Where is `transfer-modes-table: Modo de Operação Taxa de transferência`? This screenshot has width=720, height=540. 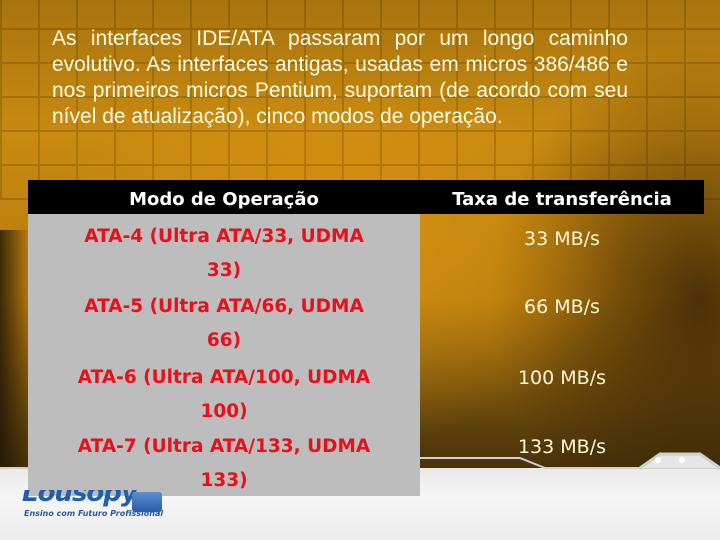
transfer-modes-table: Modo de Operação Taxa de transferência is located at coordinates (366, 197).